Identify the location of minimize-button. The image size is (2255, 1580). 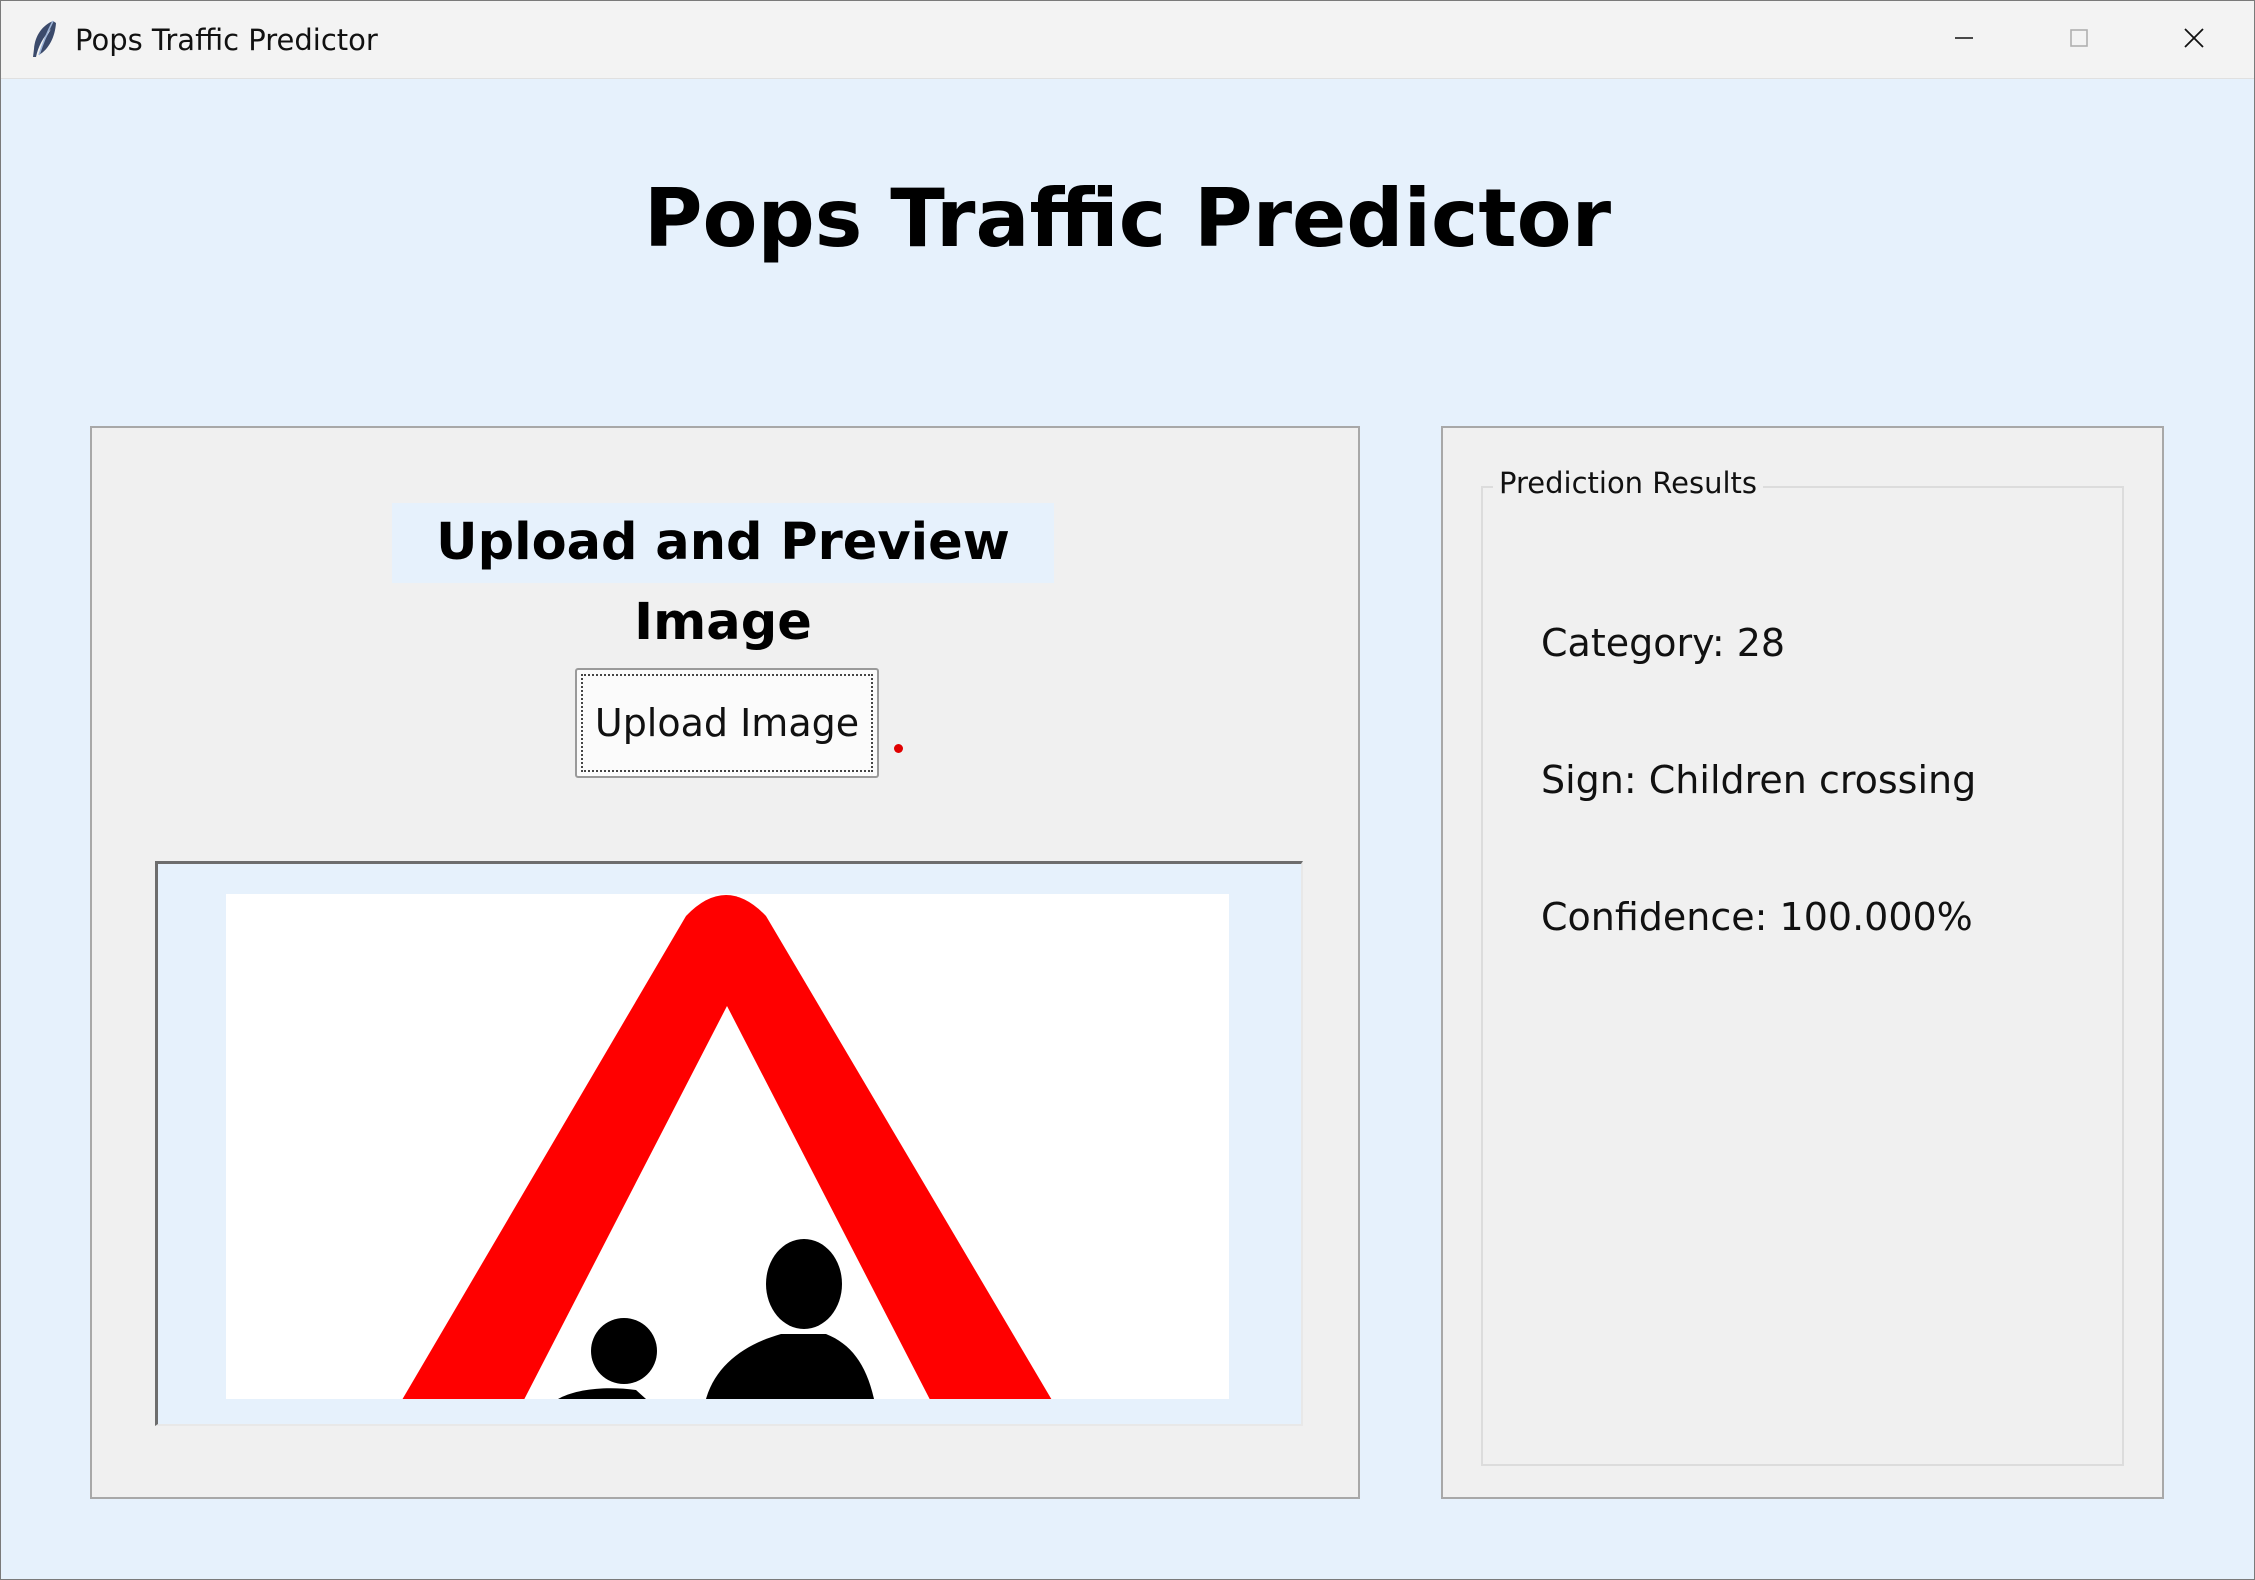
(1963, 39).